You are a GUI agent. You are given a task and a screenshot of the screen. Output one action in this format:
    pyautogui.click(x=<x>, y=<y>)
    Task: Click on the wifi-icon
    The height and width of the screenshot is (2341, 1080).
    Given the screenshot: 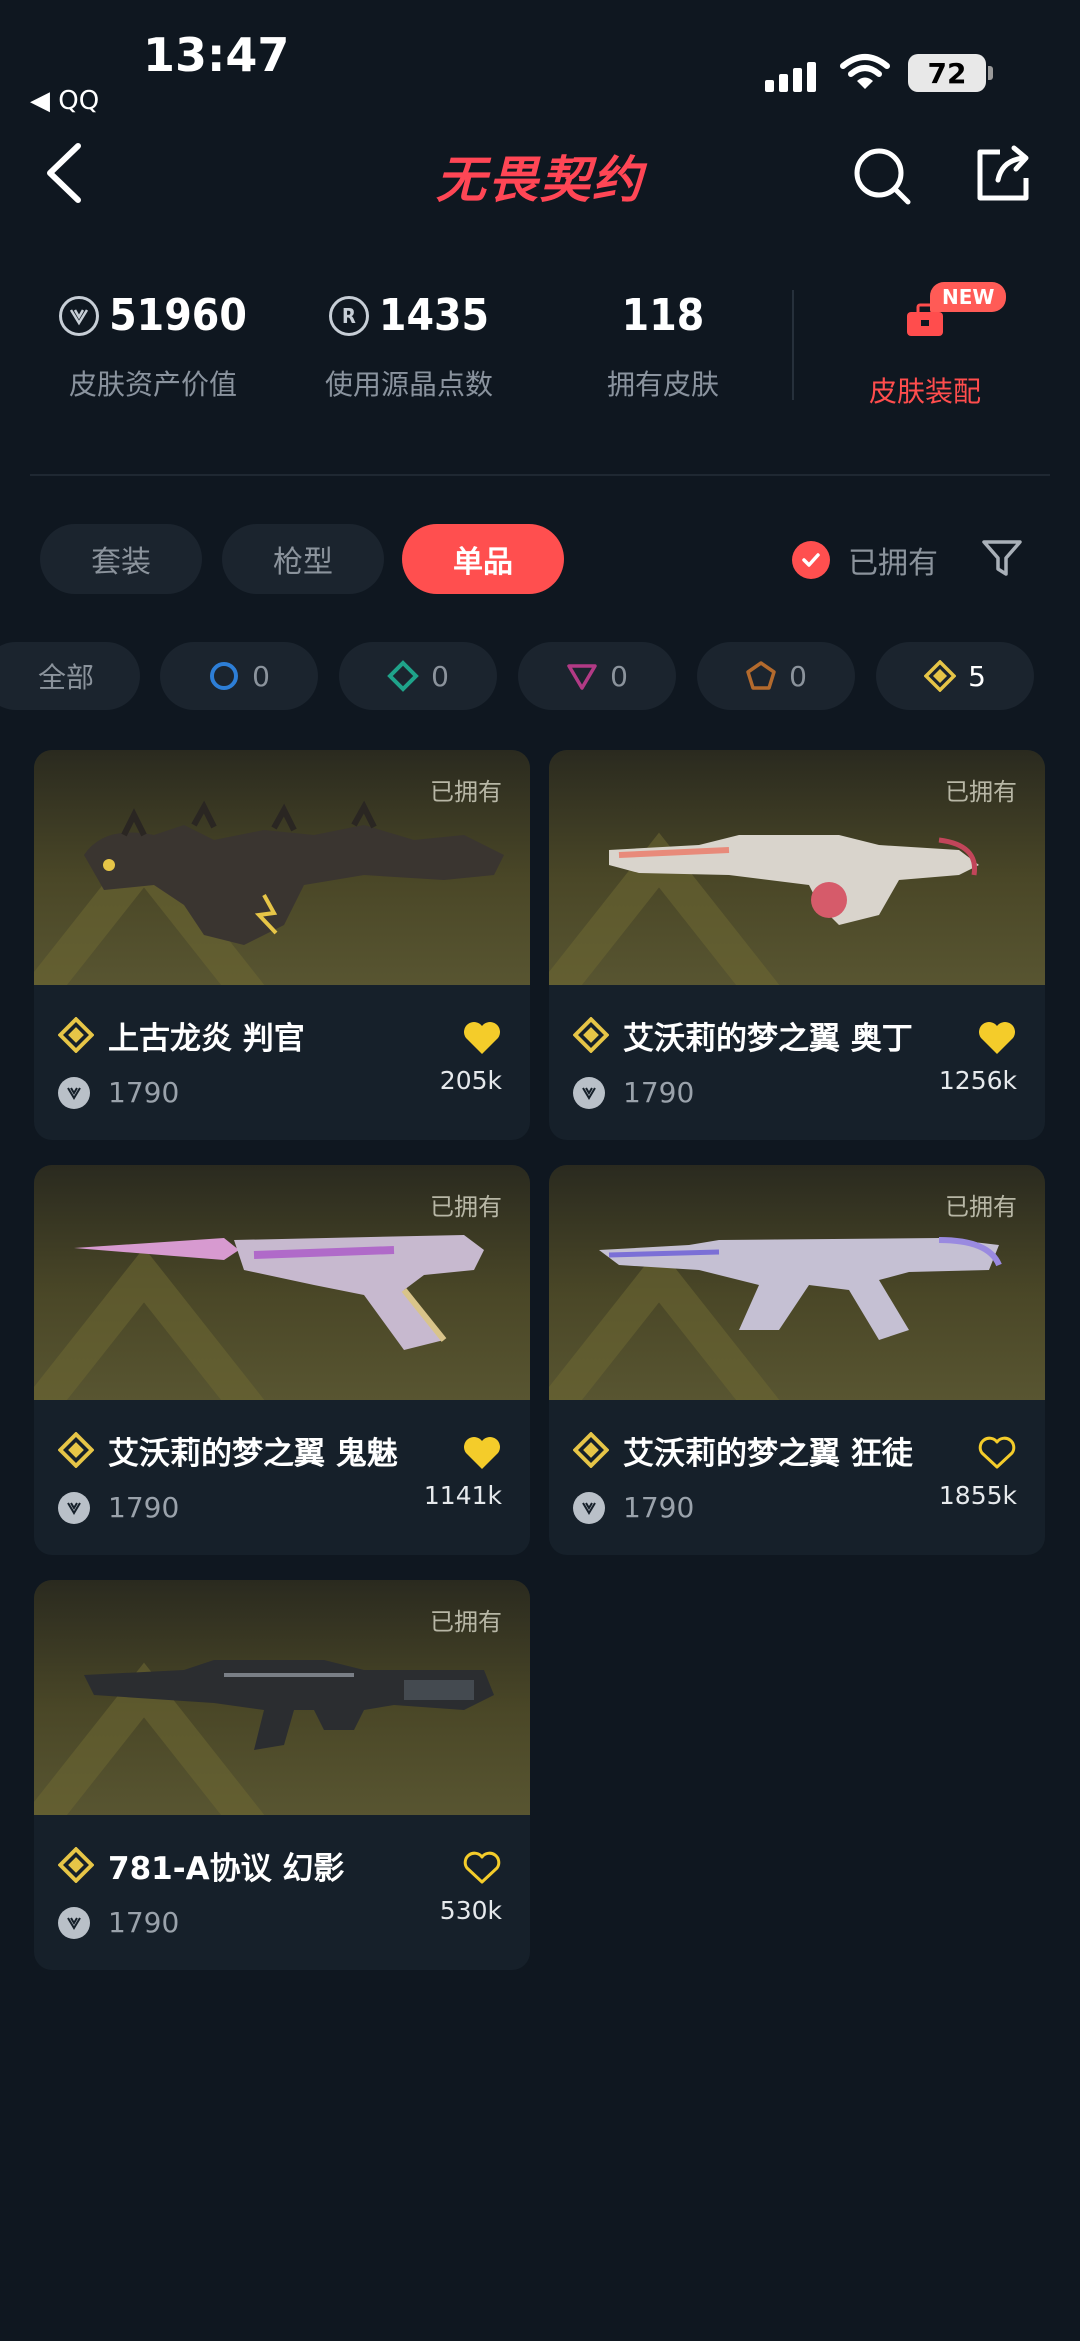 What is the action you would take?
    pyautogui.click(x=865, y=71)
    